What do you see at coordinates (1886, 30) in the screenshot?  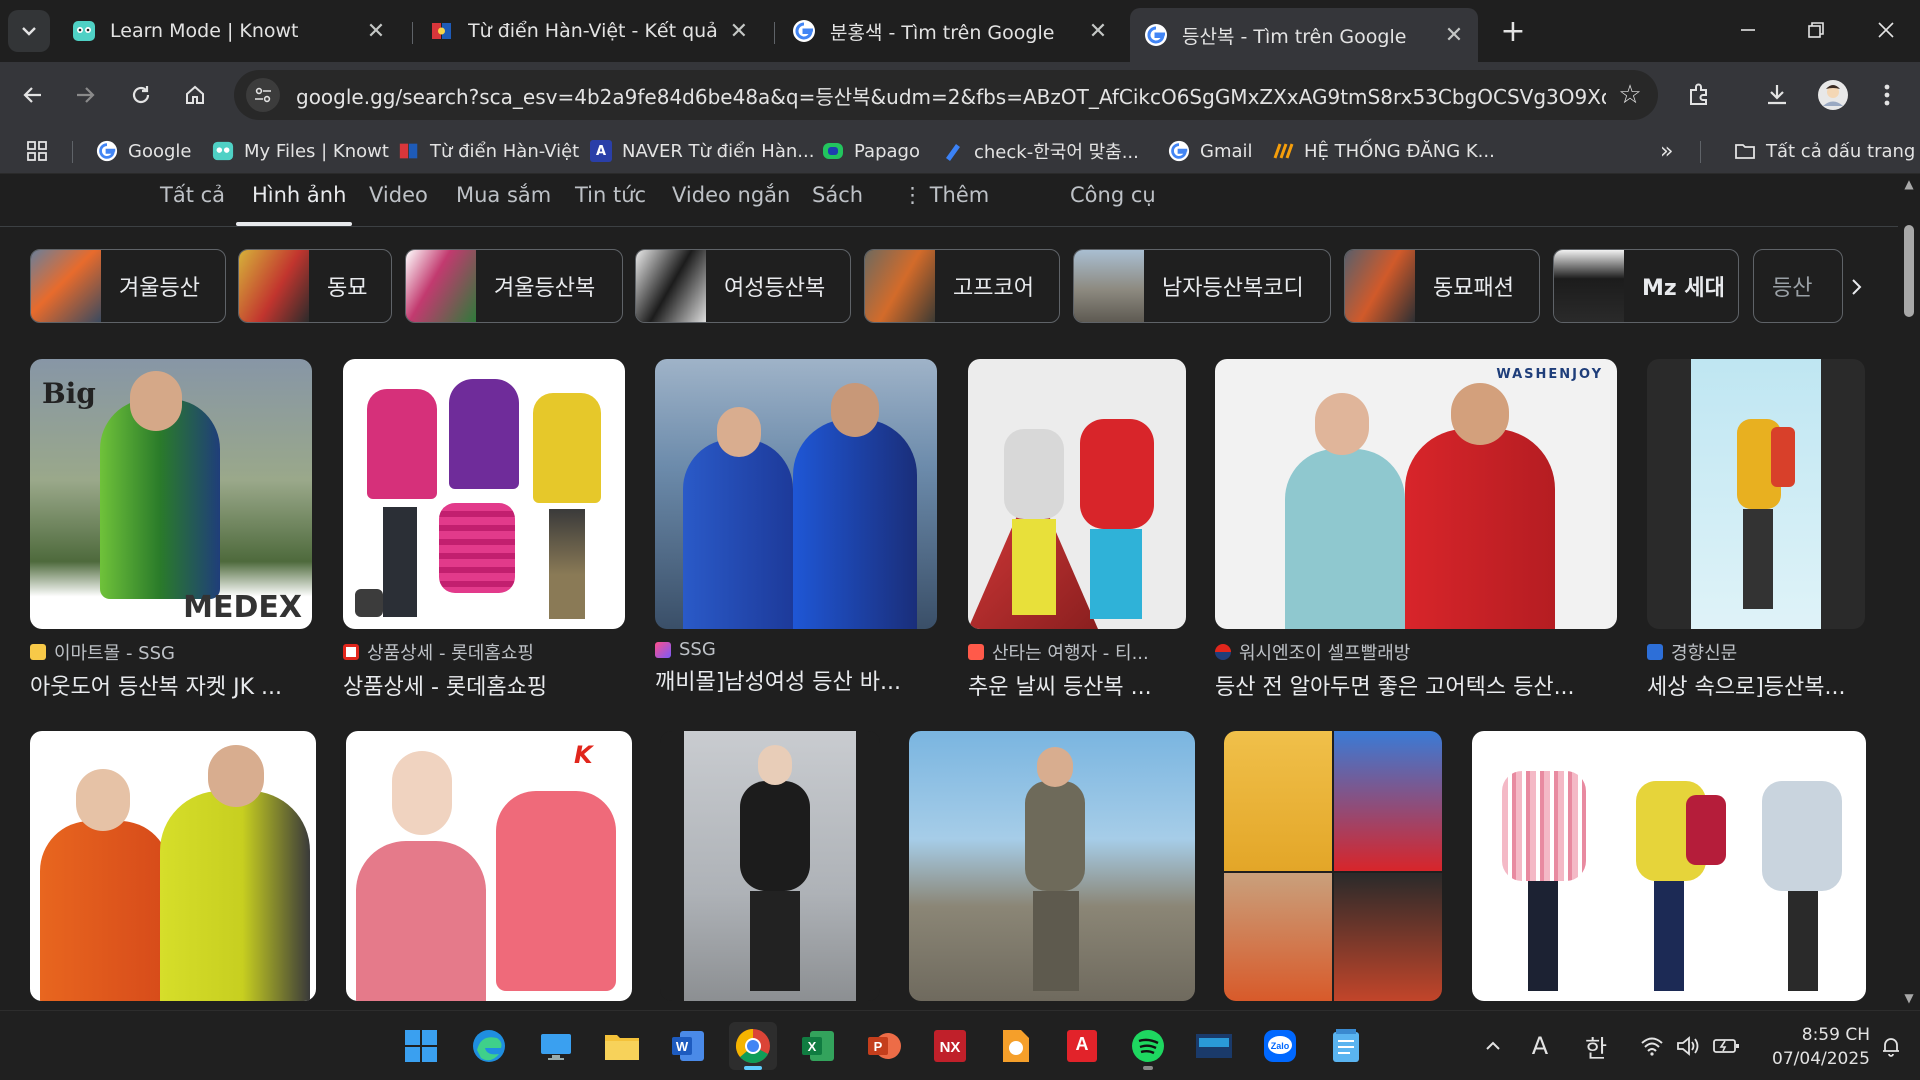 I see `window-close-icon` at bounding box center [1886, 30].